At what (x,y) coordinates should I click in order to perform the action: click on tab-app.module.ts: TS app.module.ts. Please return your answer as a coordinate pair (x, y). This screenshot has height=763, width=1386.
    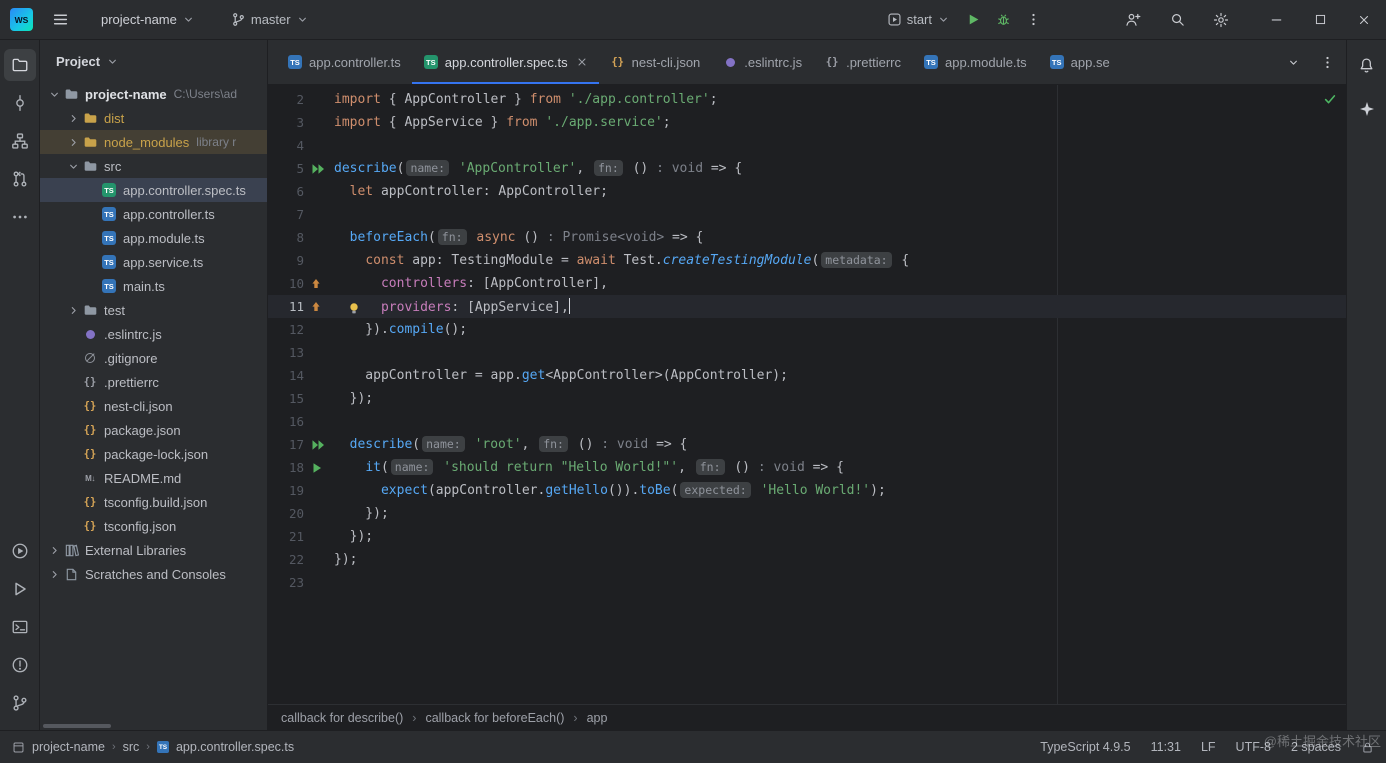
    Looking at the image, I should click on (975, 62).